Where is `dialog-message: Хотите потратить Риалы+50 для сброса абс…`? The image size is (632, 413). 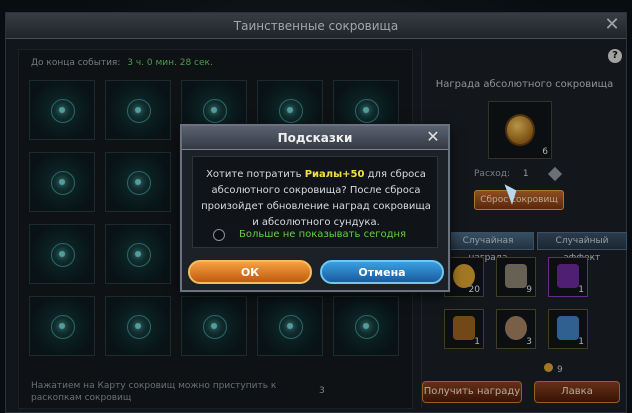 dialog-message: Хотите потратить Риалы+50 для сброса абс… is located at coordinates (316, 199).